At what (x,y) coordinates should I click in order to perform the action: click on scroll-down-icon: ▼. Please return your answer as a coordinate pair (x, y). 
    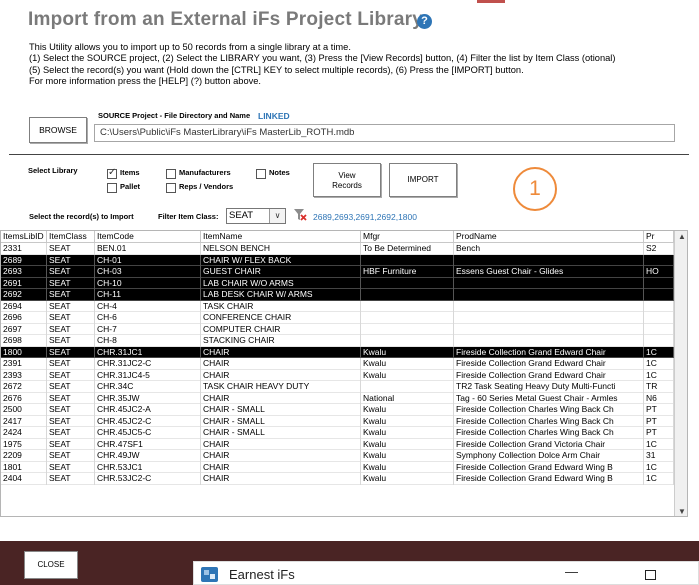
    Looking at the image, I should click on (682, 511).